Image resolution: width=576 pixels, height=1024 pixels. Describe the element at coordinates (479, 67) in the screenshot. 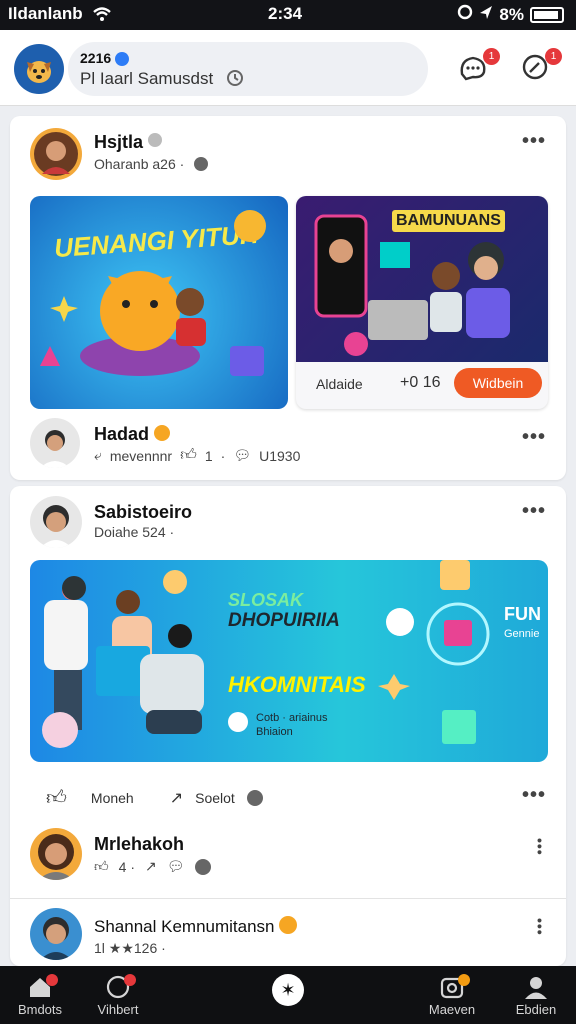

I see `chat-button: 1` at that location.